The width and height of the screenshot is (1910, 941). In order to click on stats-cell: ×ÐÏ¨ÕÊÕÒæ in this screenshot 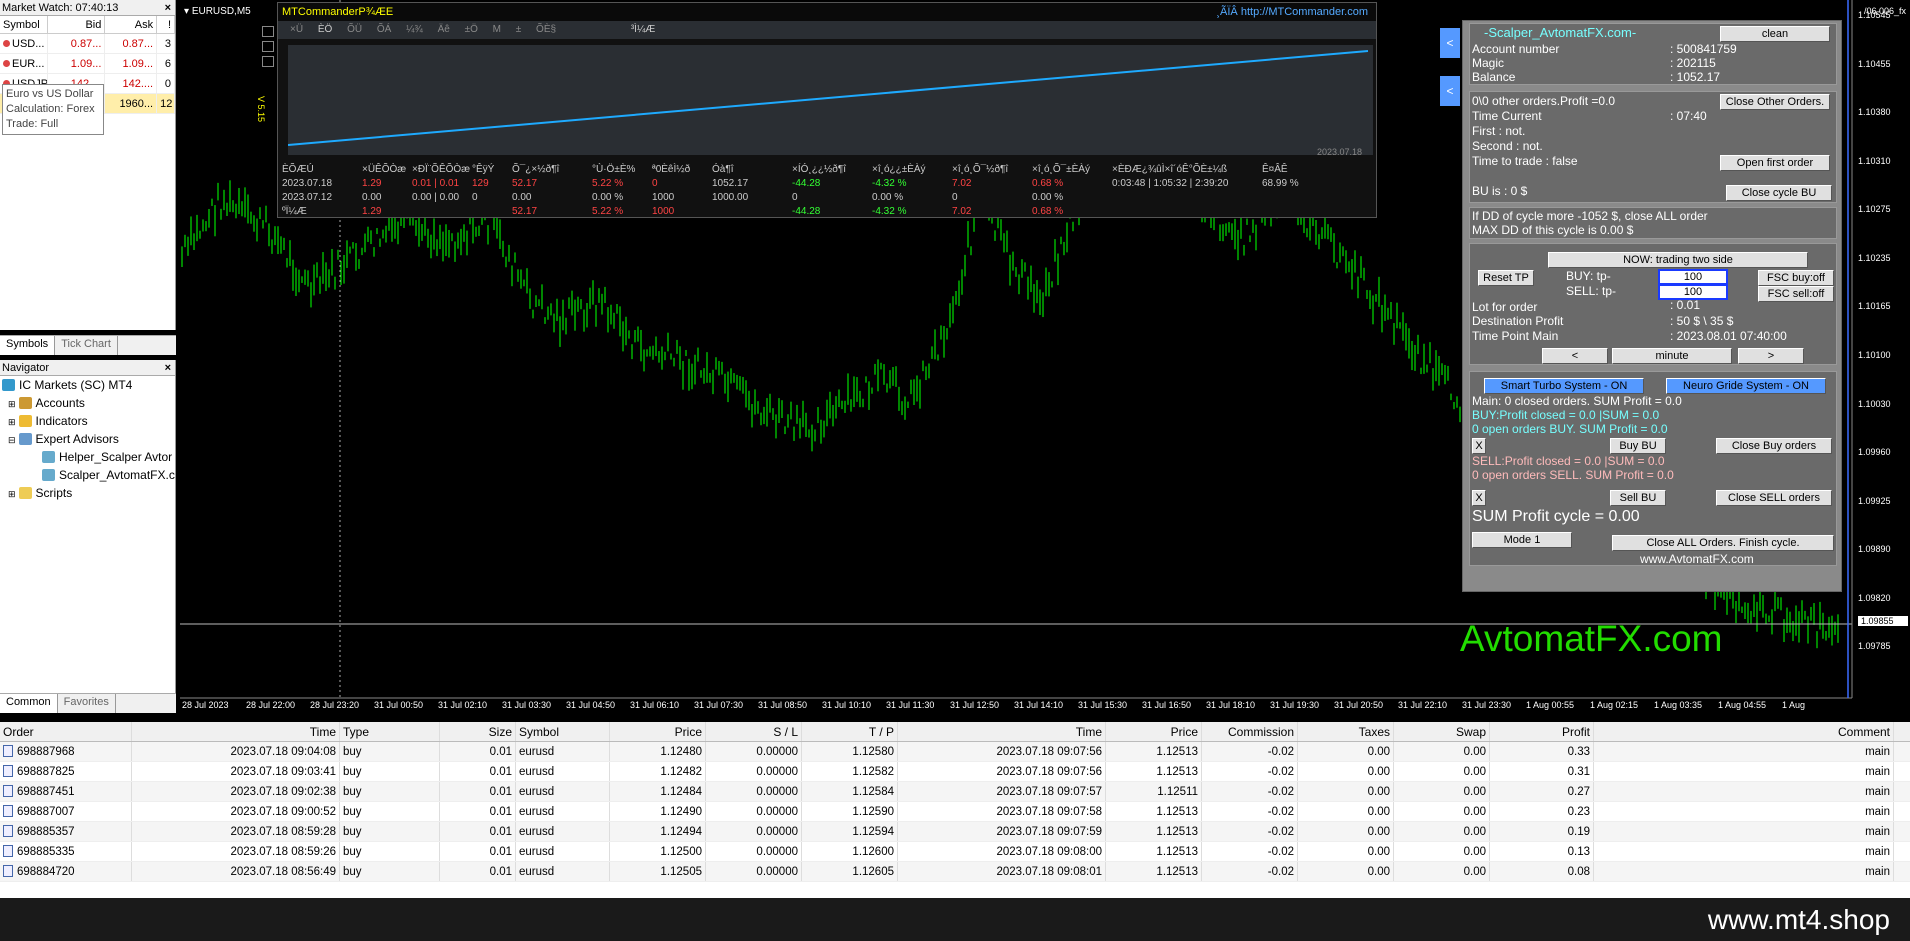, I will do `click(441, 169)`.